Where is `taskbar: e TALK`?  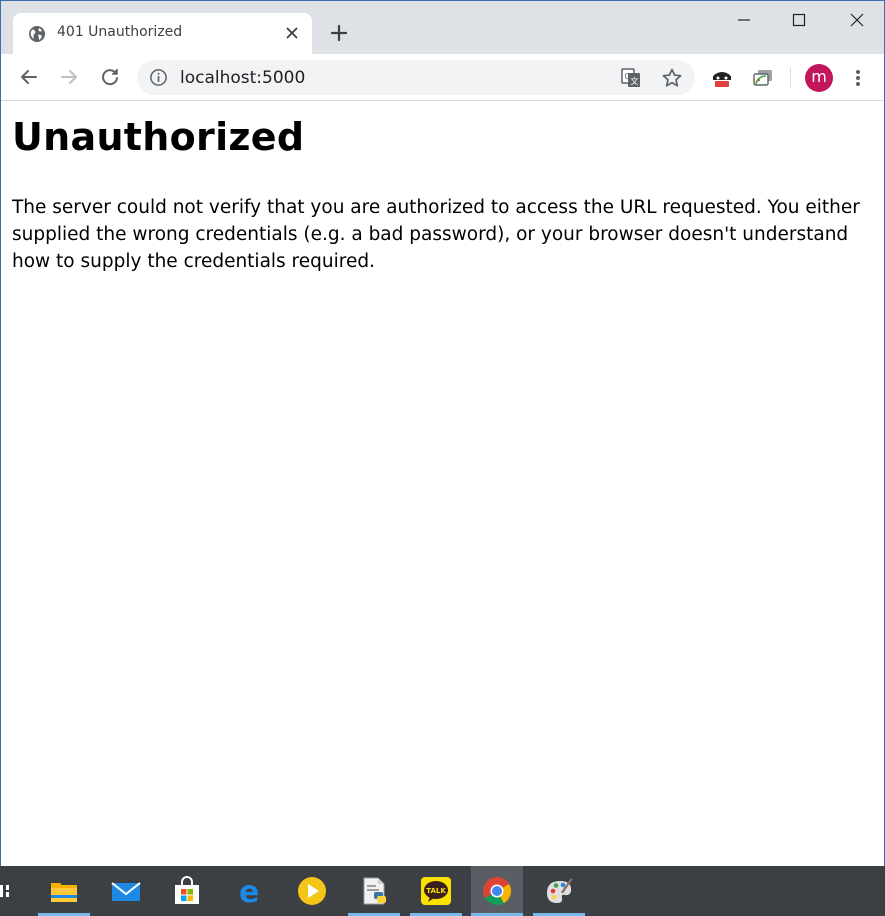
taskbar: e TALK is located at coordinates (442, 891).